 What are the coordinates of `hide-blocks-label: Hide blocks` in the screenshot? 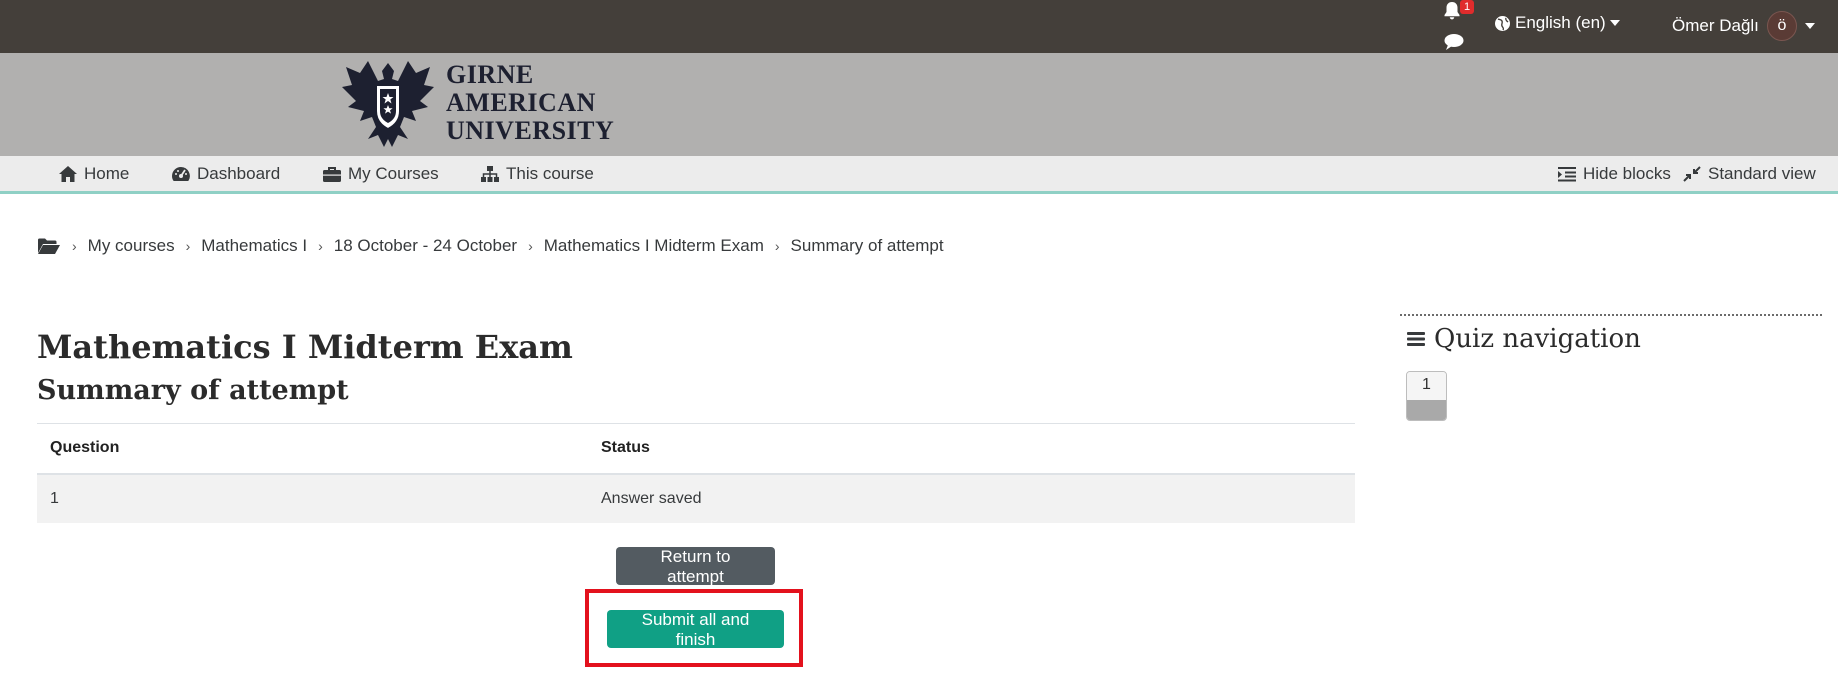 It's located at (1627, 173).